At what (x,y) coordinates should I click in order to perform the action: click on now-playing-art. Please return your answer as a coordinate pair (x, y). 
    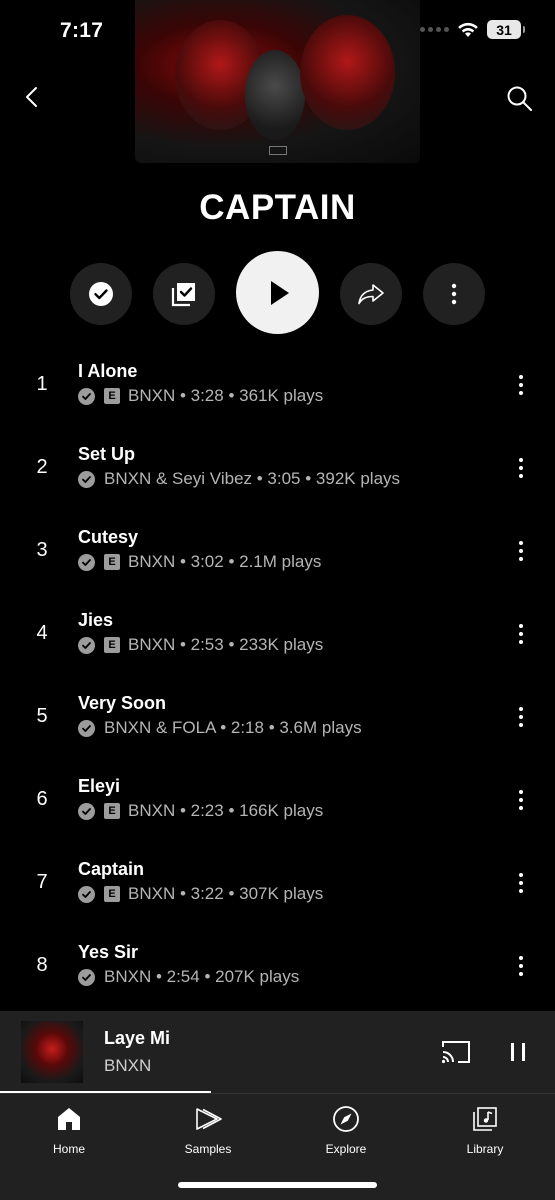
    Looking at the image, I should click on (52, 1052).